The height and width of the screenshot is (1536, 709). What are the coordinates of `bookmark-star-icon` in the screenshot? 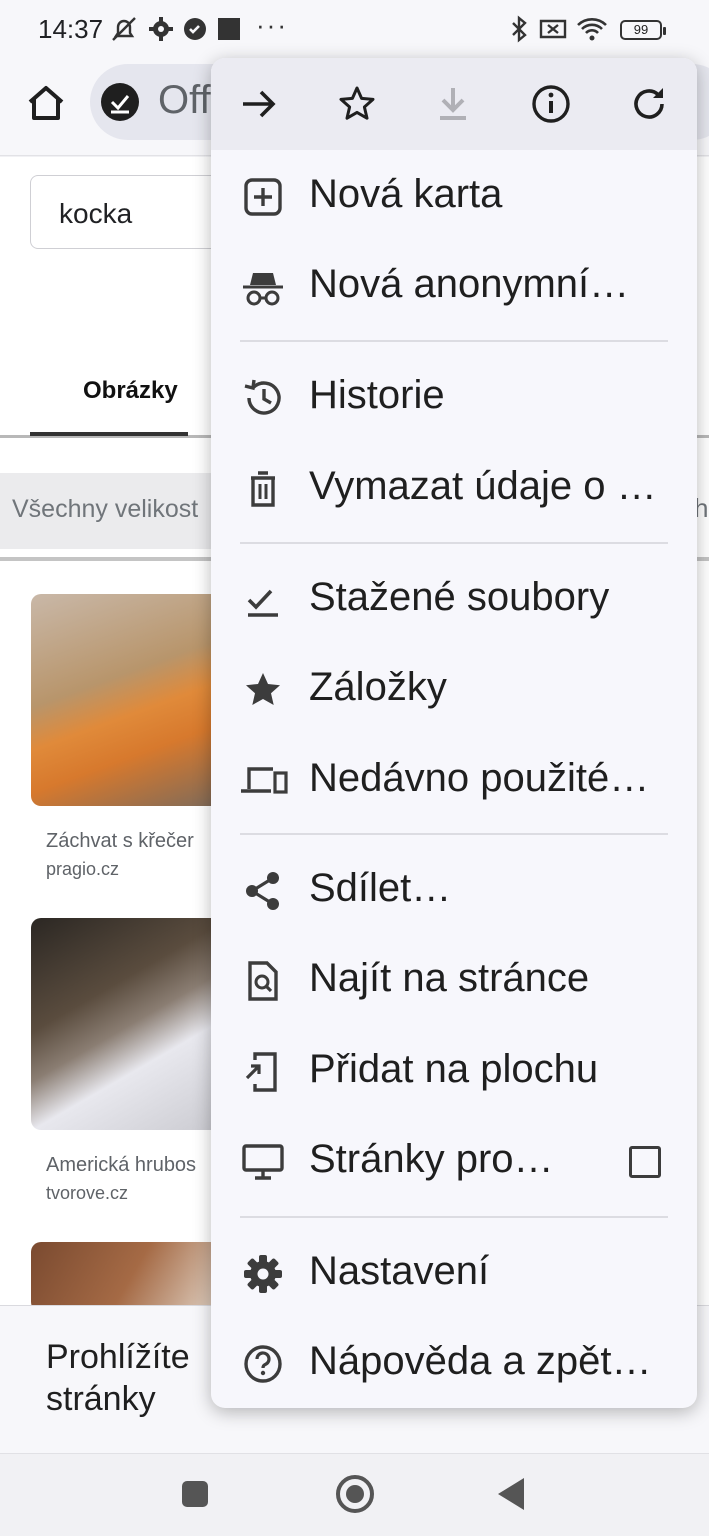 It's located at (357, 104).